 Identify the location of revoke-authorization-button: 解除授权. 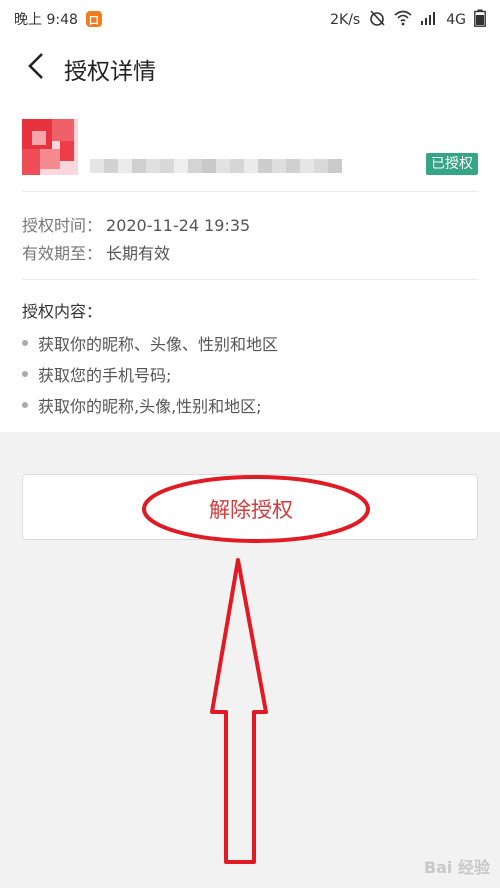
(250, 507).